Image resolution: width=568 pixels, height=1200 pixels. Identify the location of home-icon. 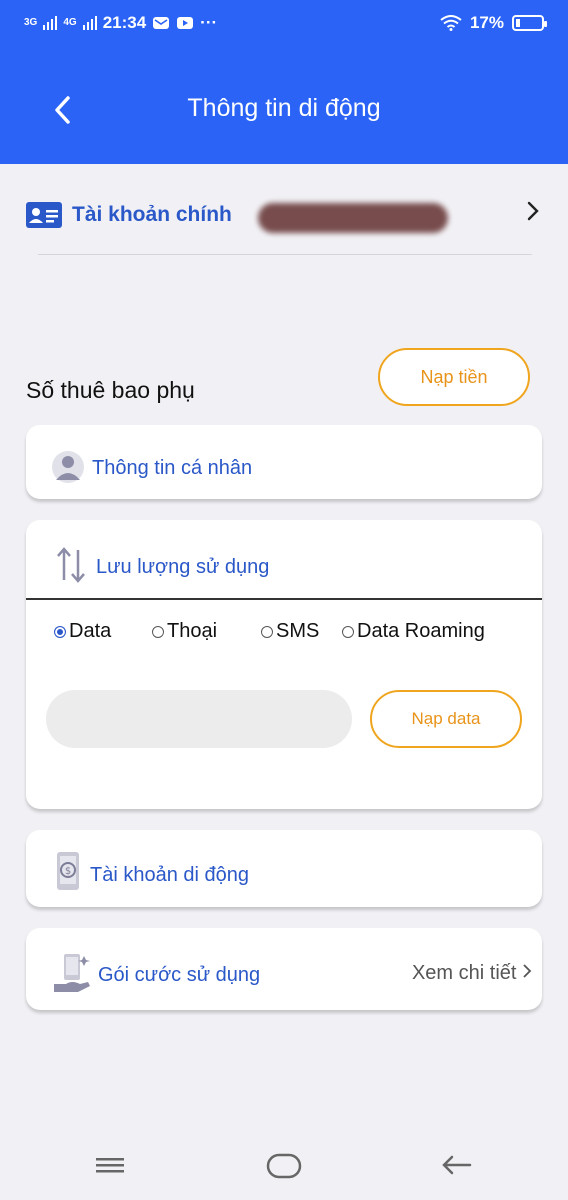
(284, 1166).